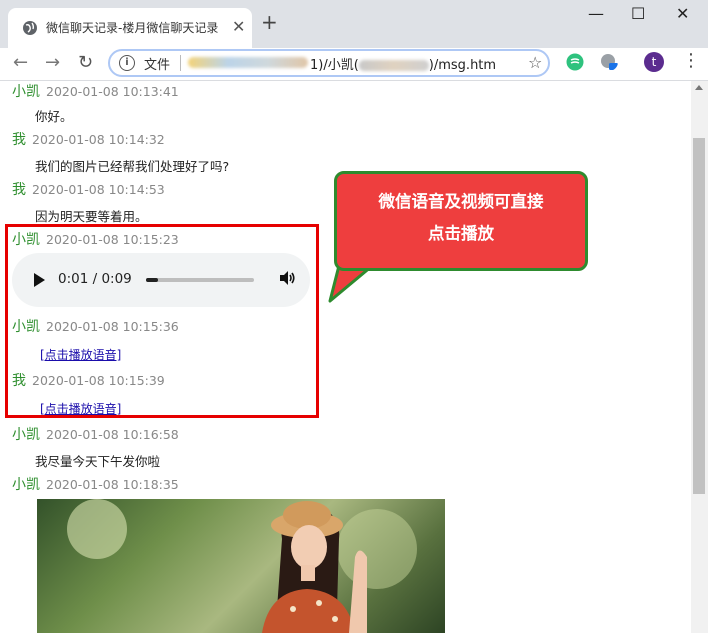 The width and height of the screenshot is (708, 633). What do you see at coordinates (609, 62) in the screenshot?
I see `extension-wechat-icon` at bounding box center [609, 62].